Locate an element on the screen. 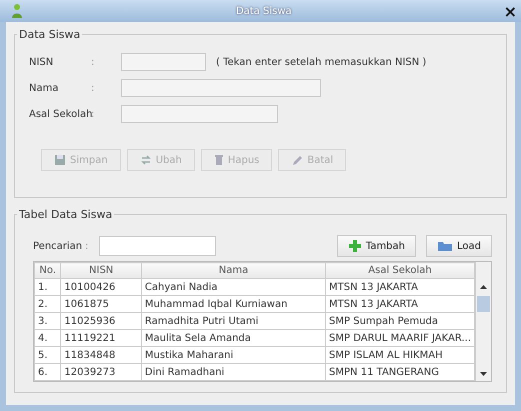 Image resolution: width=521 pixels, height=411 pixels. column-header: Nama is located at coordinates (233, 270).